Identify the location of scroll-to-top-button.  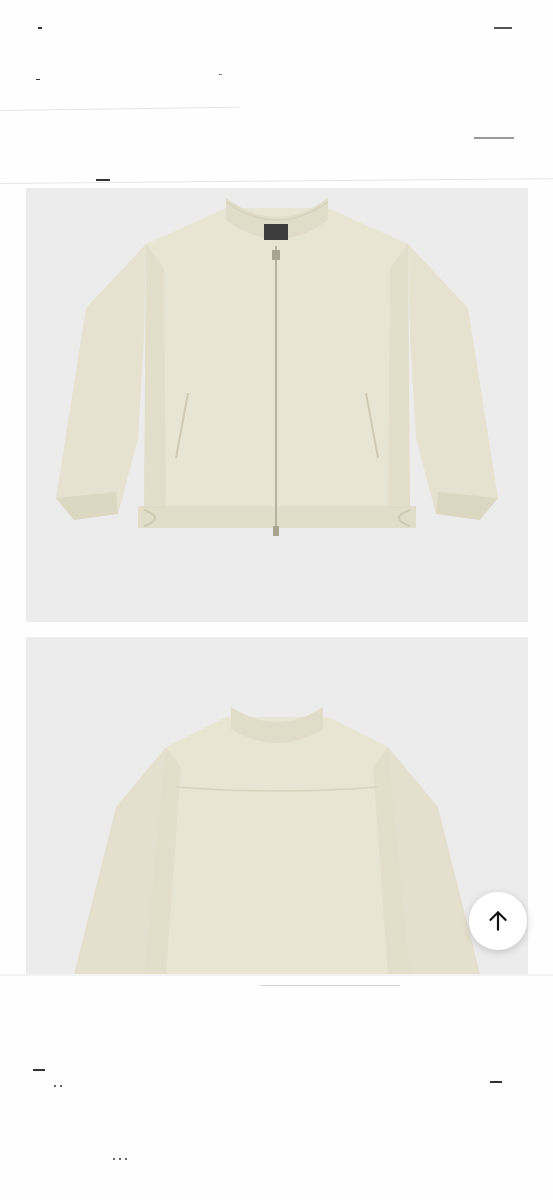
(498, 921).